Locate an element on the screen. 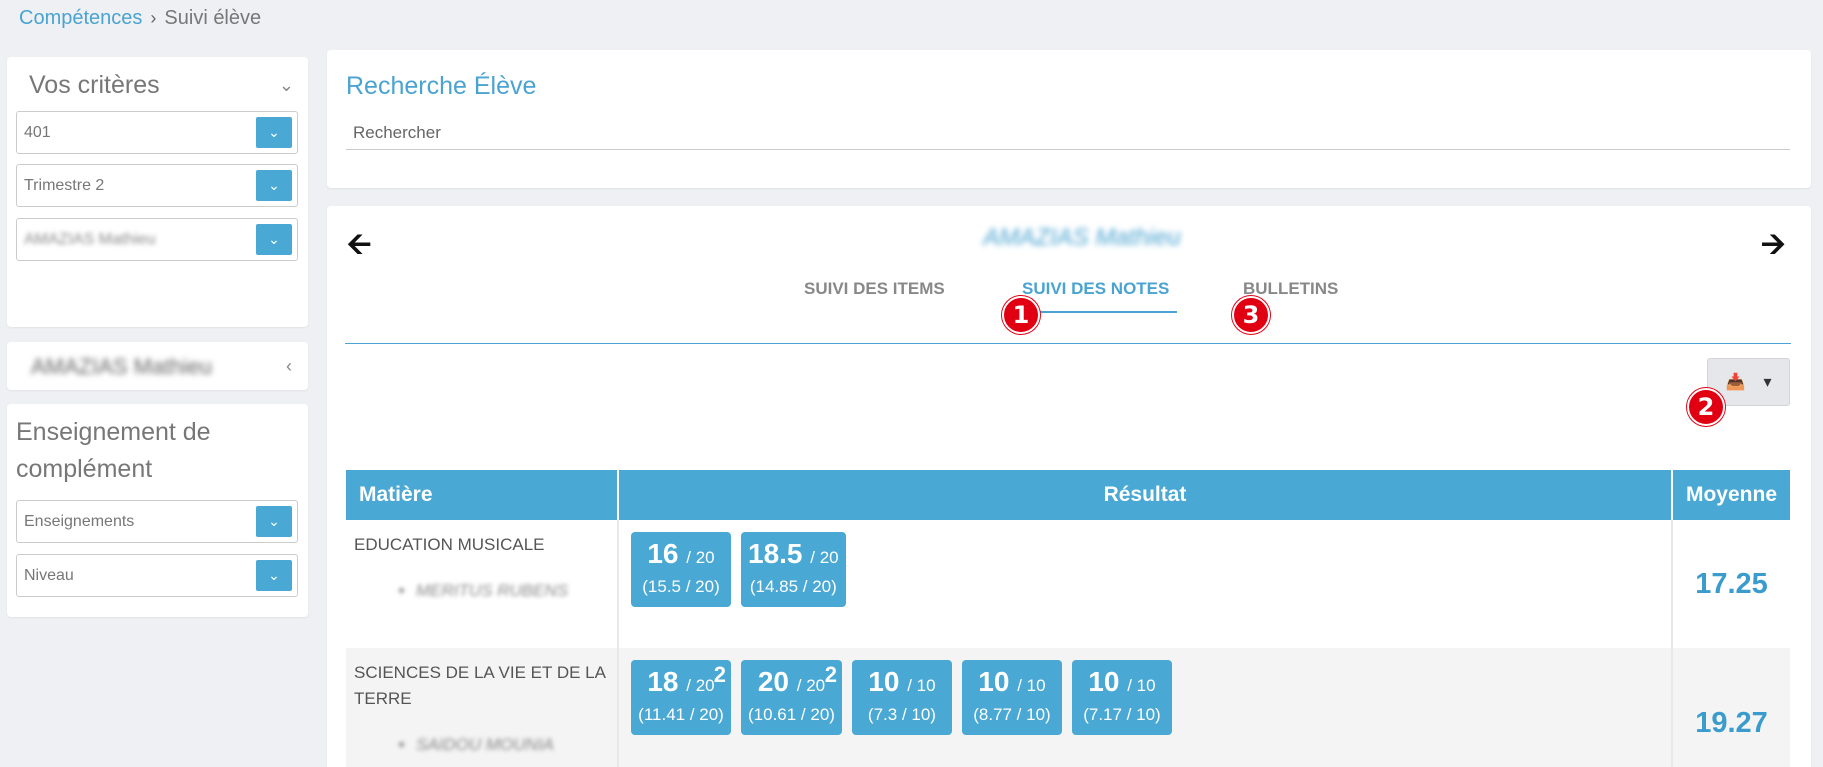 The image size is (1823, 767). class-select: 401 ⌄ is located at coordinates (157, 132).